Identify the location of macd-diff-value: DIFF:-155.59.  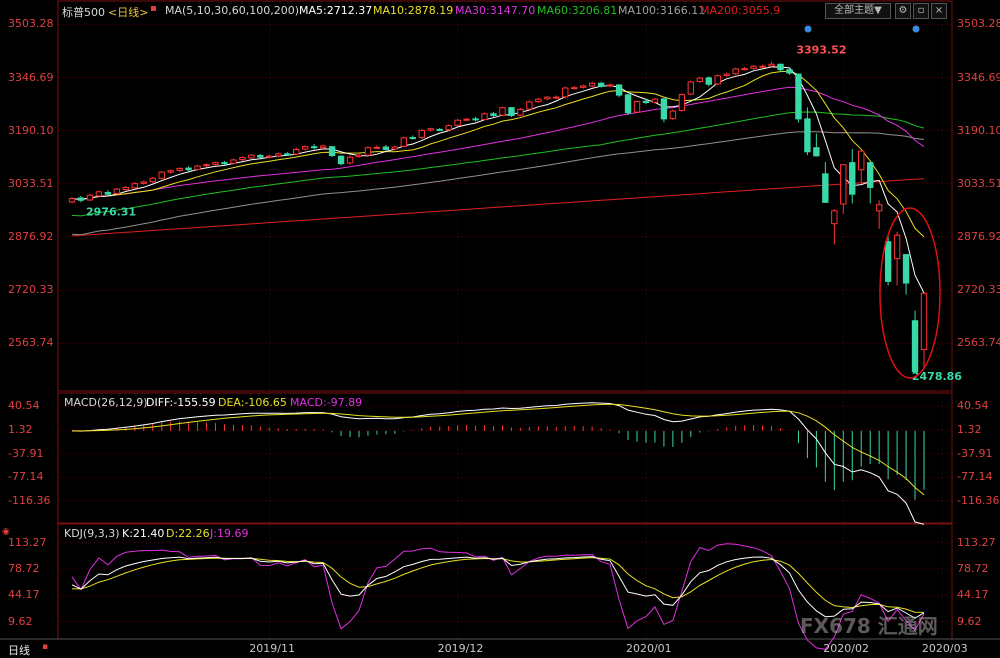
(181, 402).